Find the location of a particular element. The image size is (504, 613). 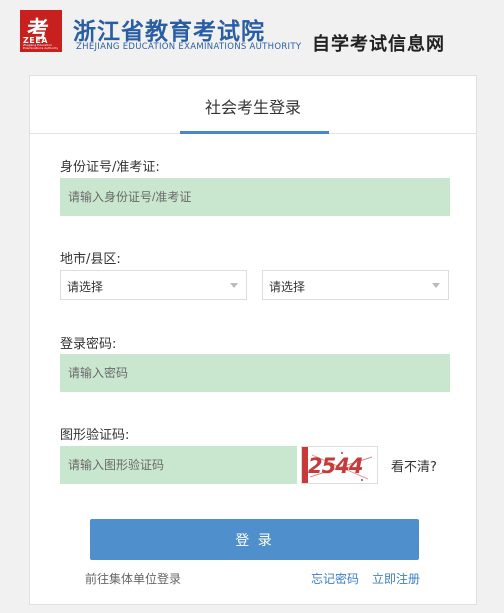

city-select-value: 请选择 is located at coordinates (85, 287).